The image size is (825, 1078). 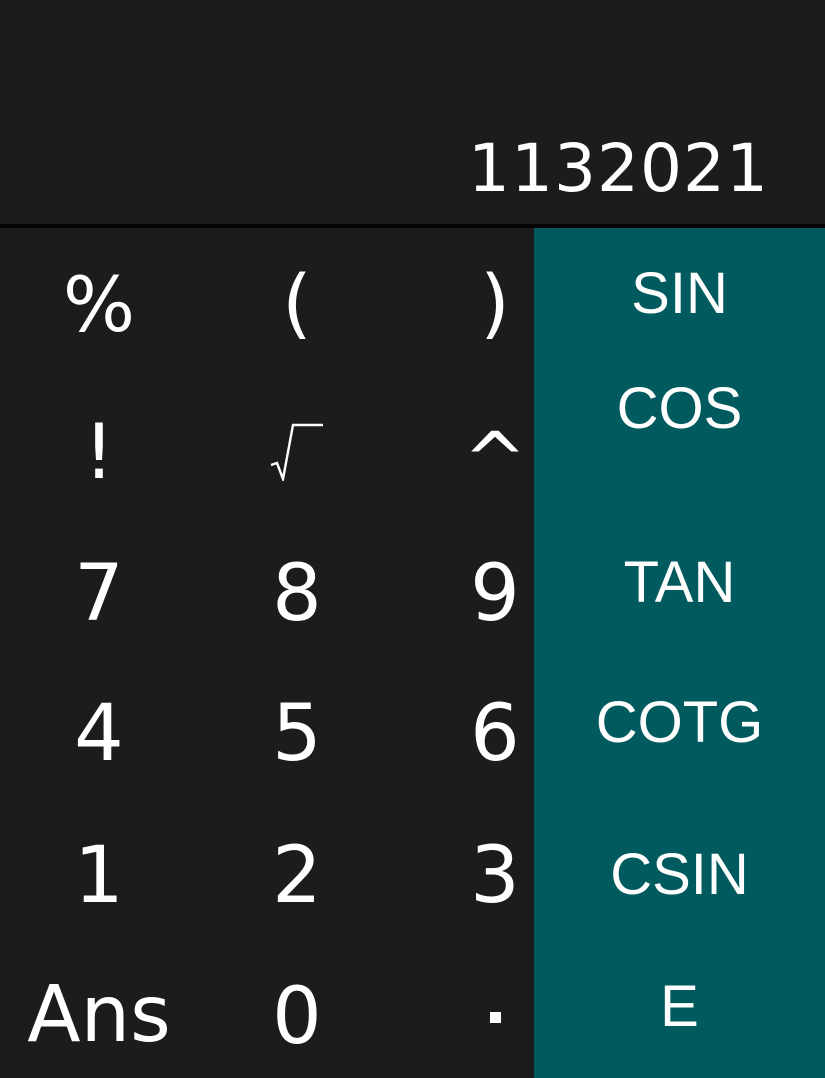 What do you see at coordinates (99, 868) in the screenshot?
I see `digit-1-key: 1` at bounding box center [99, 868].